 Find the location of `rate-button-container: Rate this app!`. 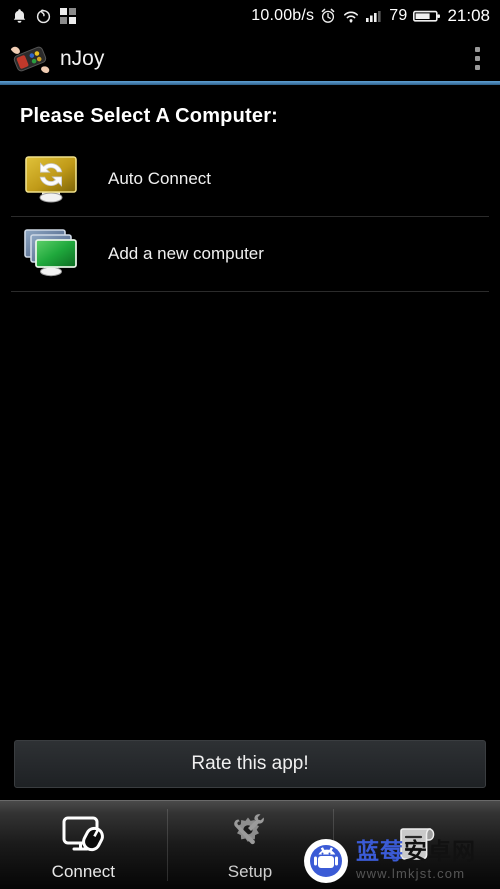

rate-button-container: Rate this app! is located at coordinates (250, 770).